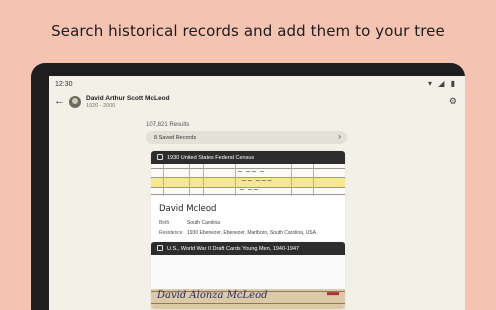 The width and height of the screenshot is (496, 310). Describe the element at coordinates (332, 294) in the screenshot. I see `red-stamp: ■■■■` at that location.